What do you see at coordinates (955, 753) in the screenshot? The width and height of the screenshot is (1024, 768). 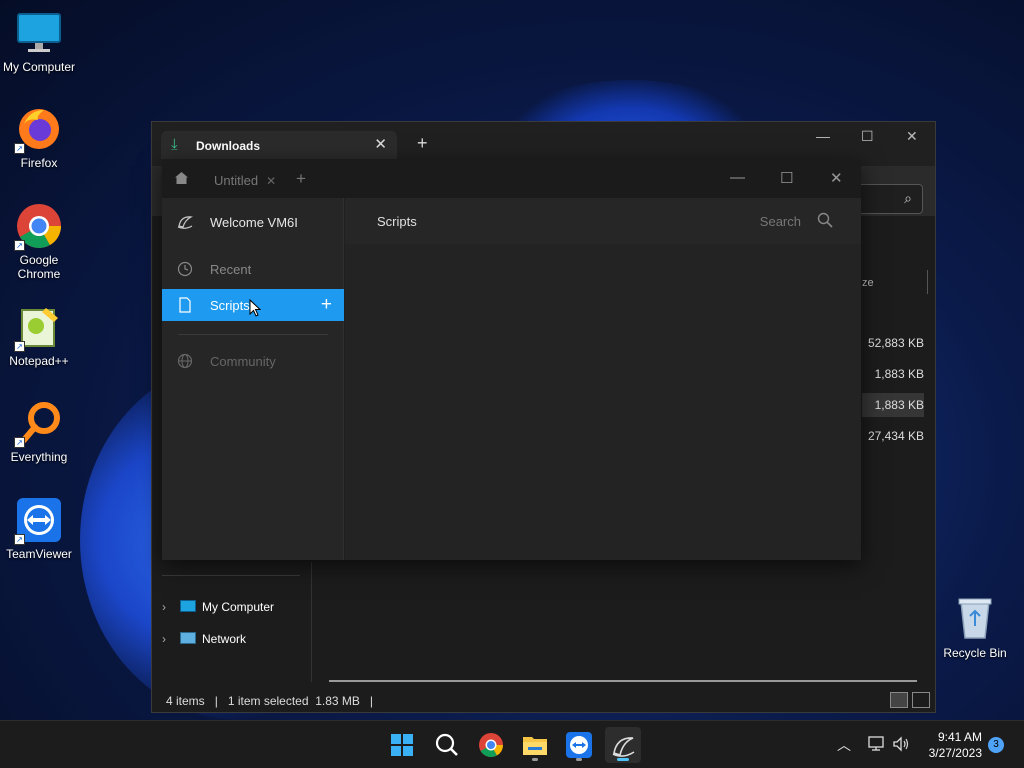 I see `clock-date: 3/27/2023` at bounding box center [955, 753].